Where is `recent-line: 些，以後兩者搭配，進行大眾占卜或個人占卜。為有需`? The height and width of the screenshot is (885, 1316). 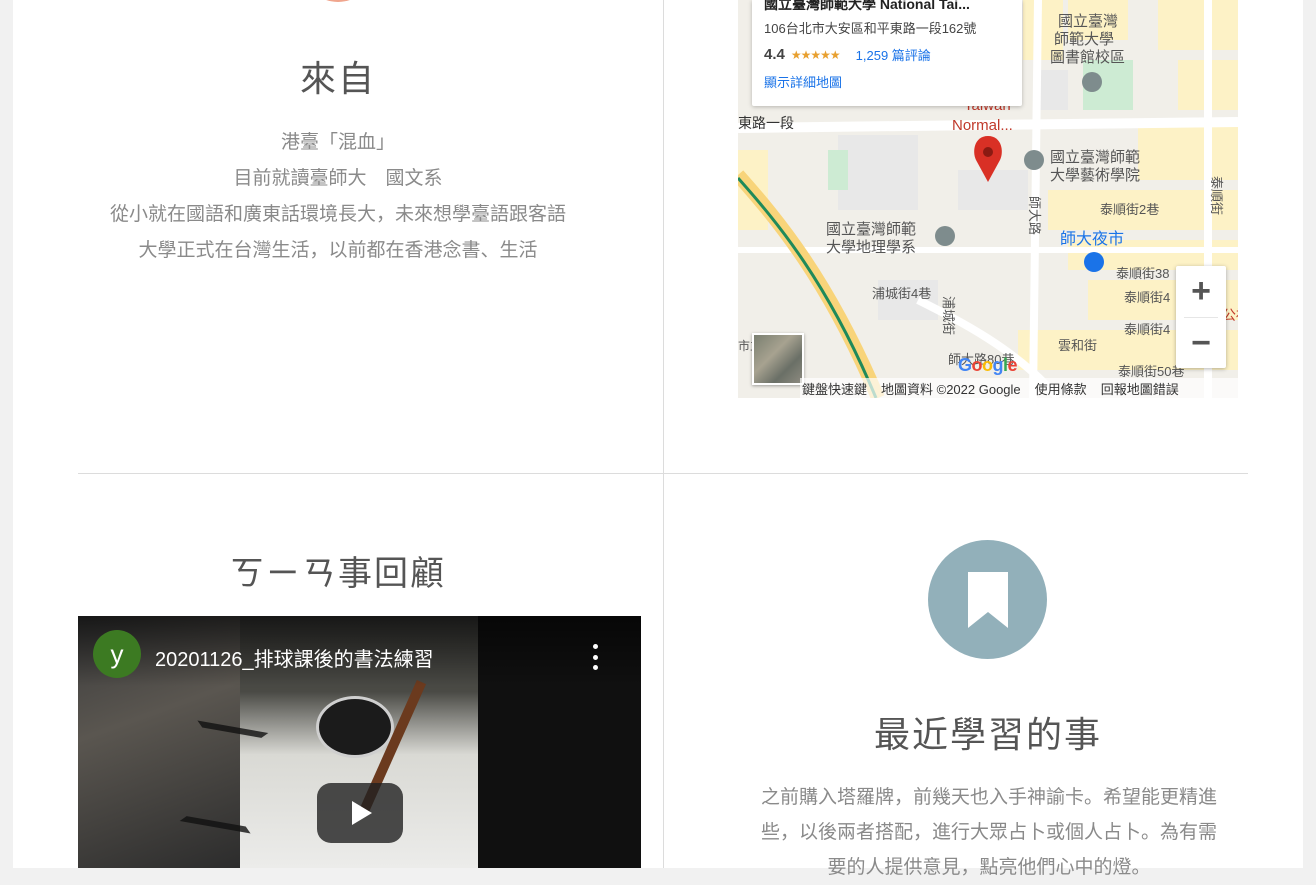
recent-line: 些，以後兩者搭配，進行大眾占卜或個人占卜。為有需 is located at coordinates (988, 832).